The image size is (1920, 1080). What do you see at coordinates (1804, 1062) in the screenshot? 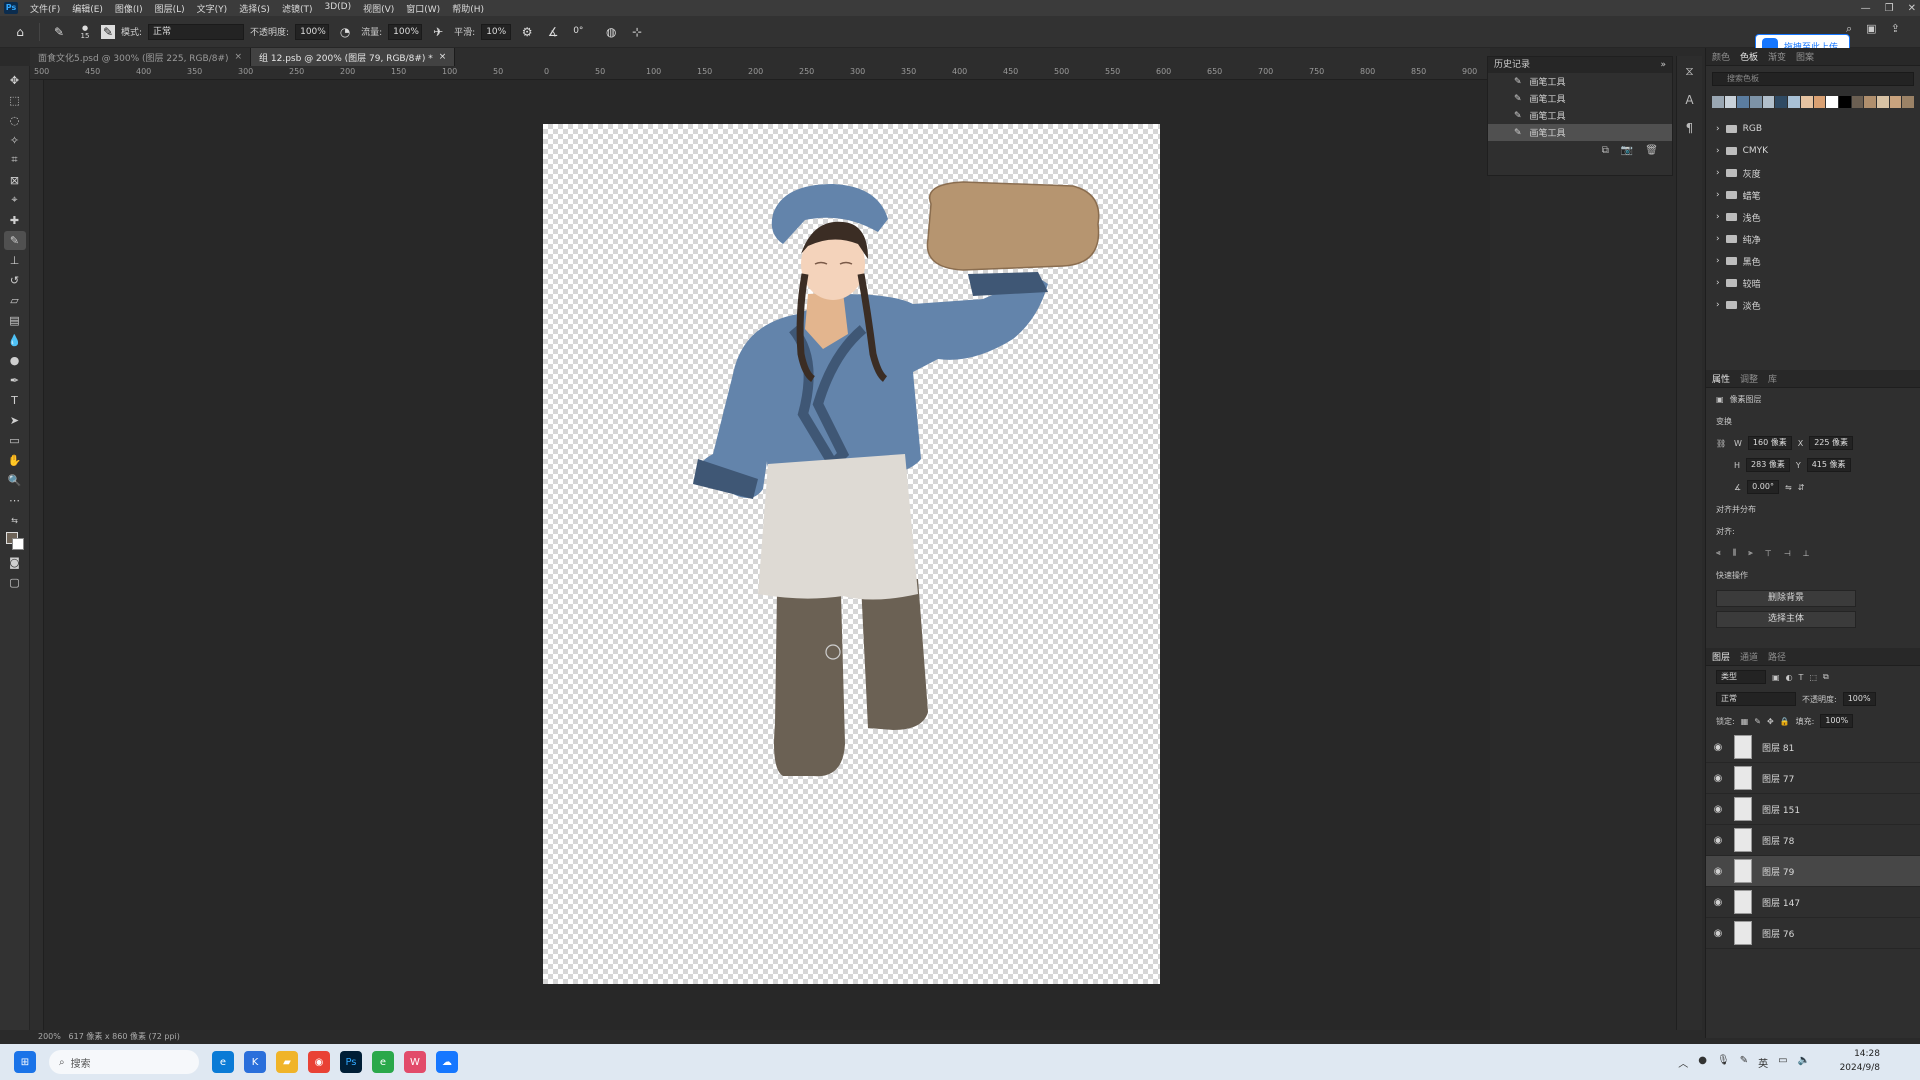
I see `volume-icon: 🔈` at bounding box center [1804, 1062].